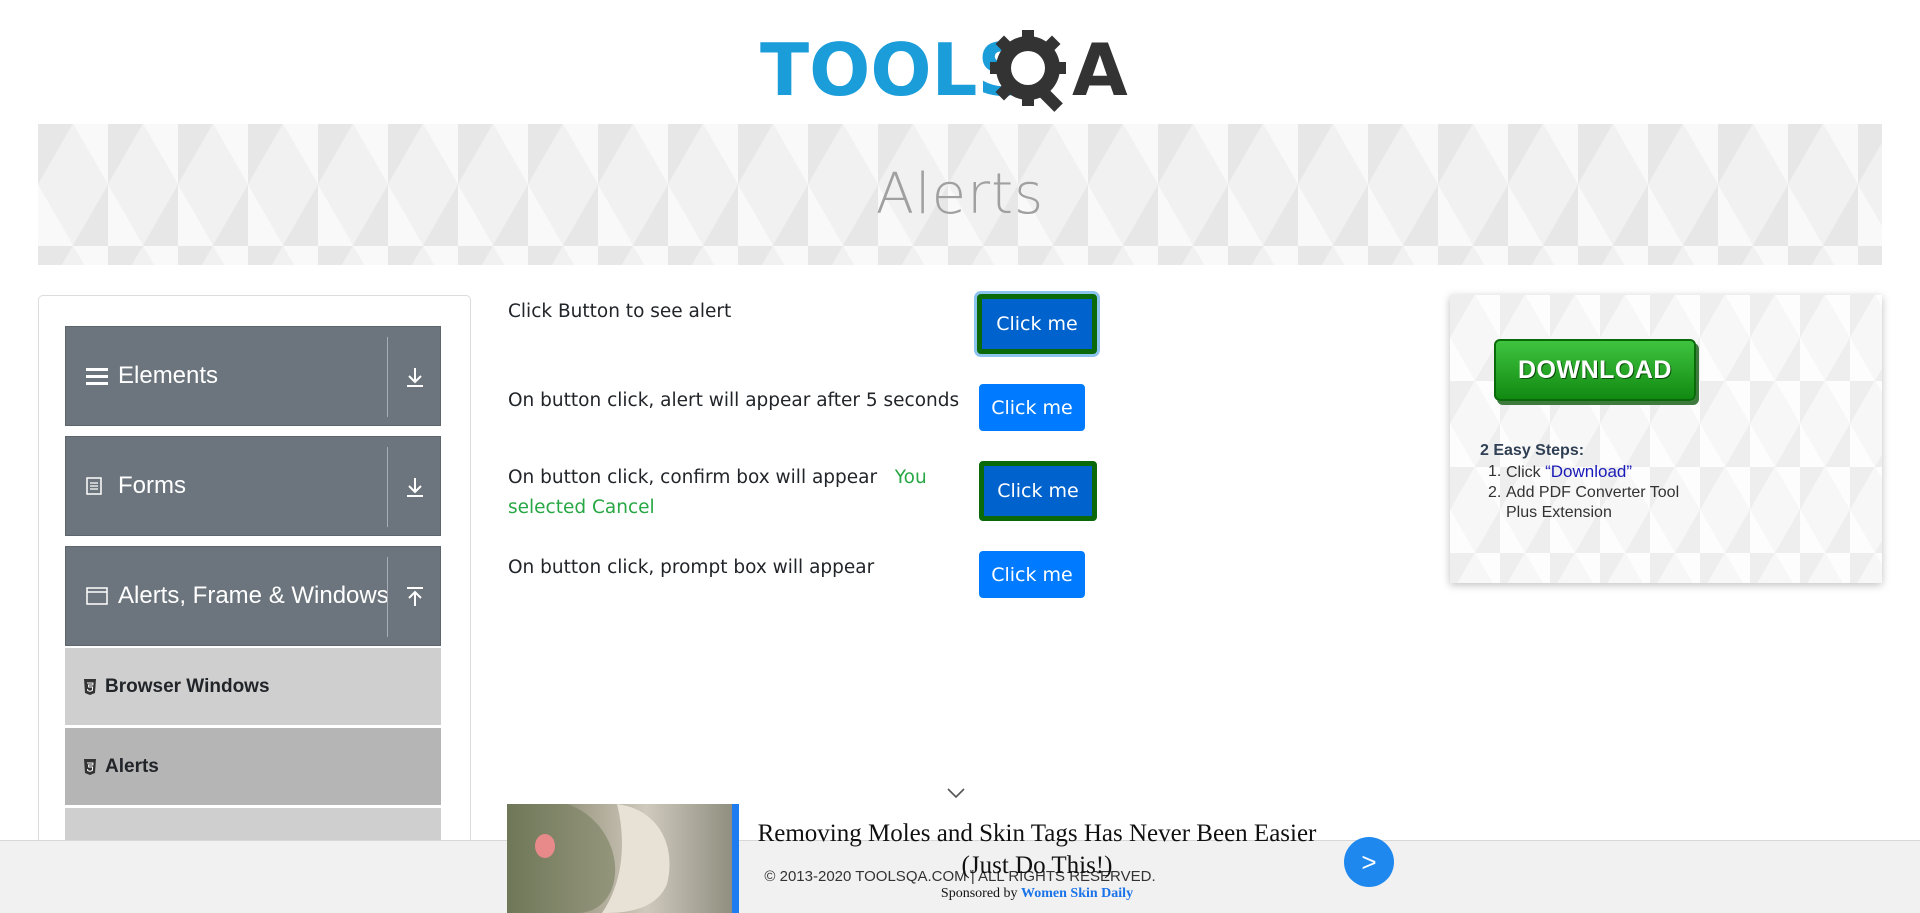 The width and height of the screenshot is (1920, 913). Describe the element at coordinates (1038, 491) in the screenshot. I see `confirm-button: Click me` at that location.